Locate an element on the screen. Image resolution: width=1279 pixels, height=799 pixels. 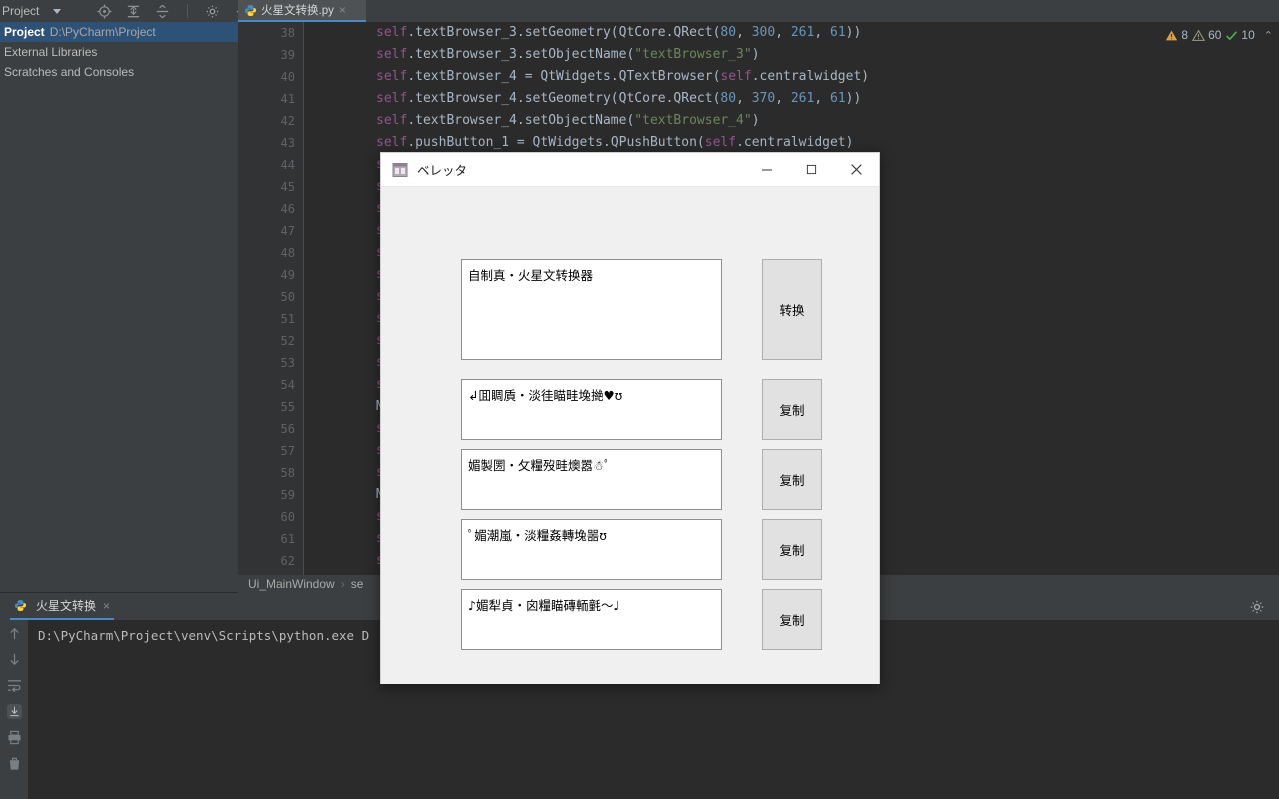
sidebar-item-project-title: Project is located at coordinates (24, 32).